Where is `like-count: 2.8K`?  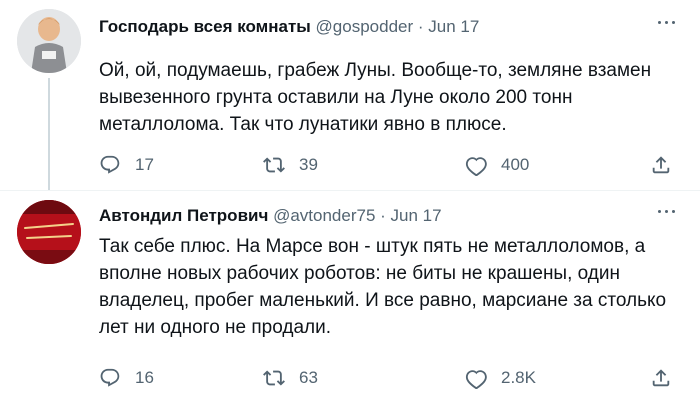
like-count: 2.8K is located at coordinates (518, 377).